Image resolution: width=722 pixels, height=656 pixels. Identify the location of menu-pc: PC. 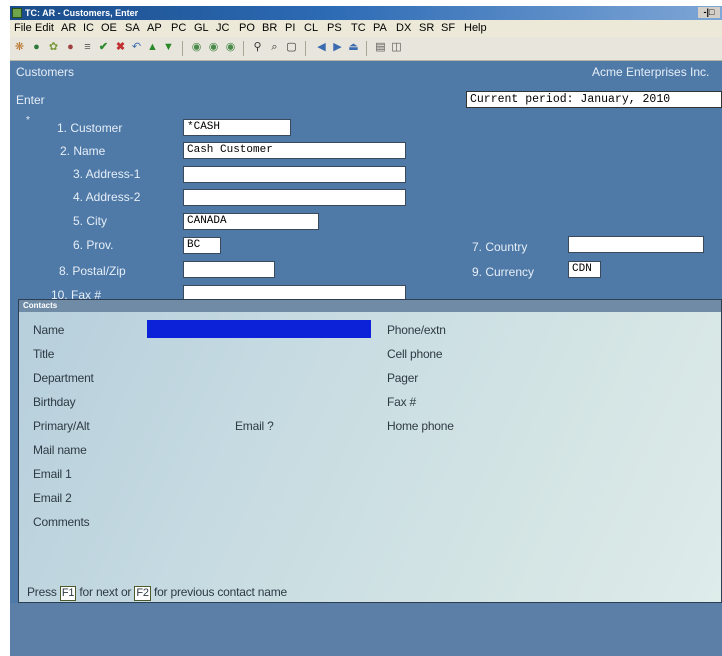
(178, 28).